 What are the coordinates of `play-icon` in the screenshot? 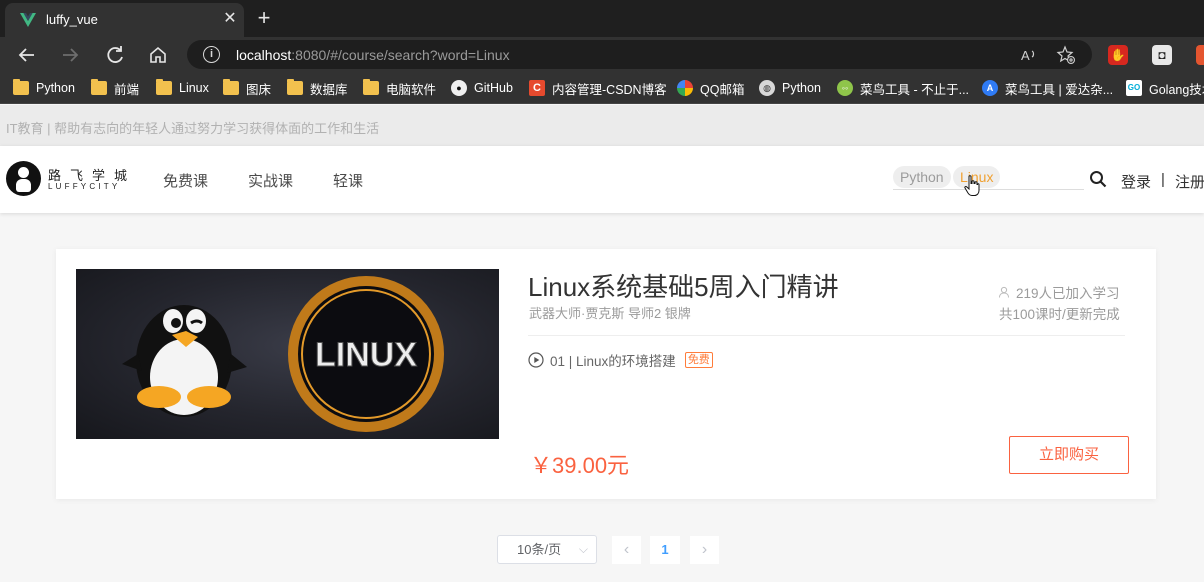 It's located at (536, 360).